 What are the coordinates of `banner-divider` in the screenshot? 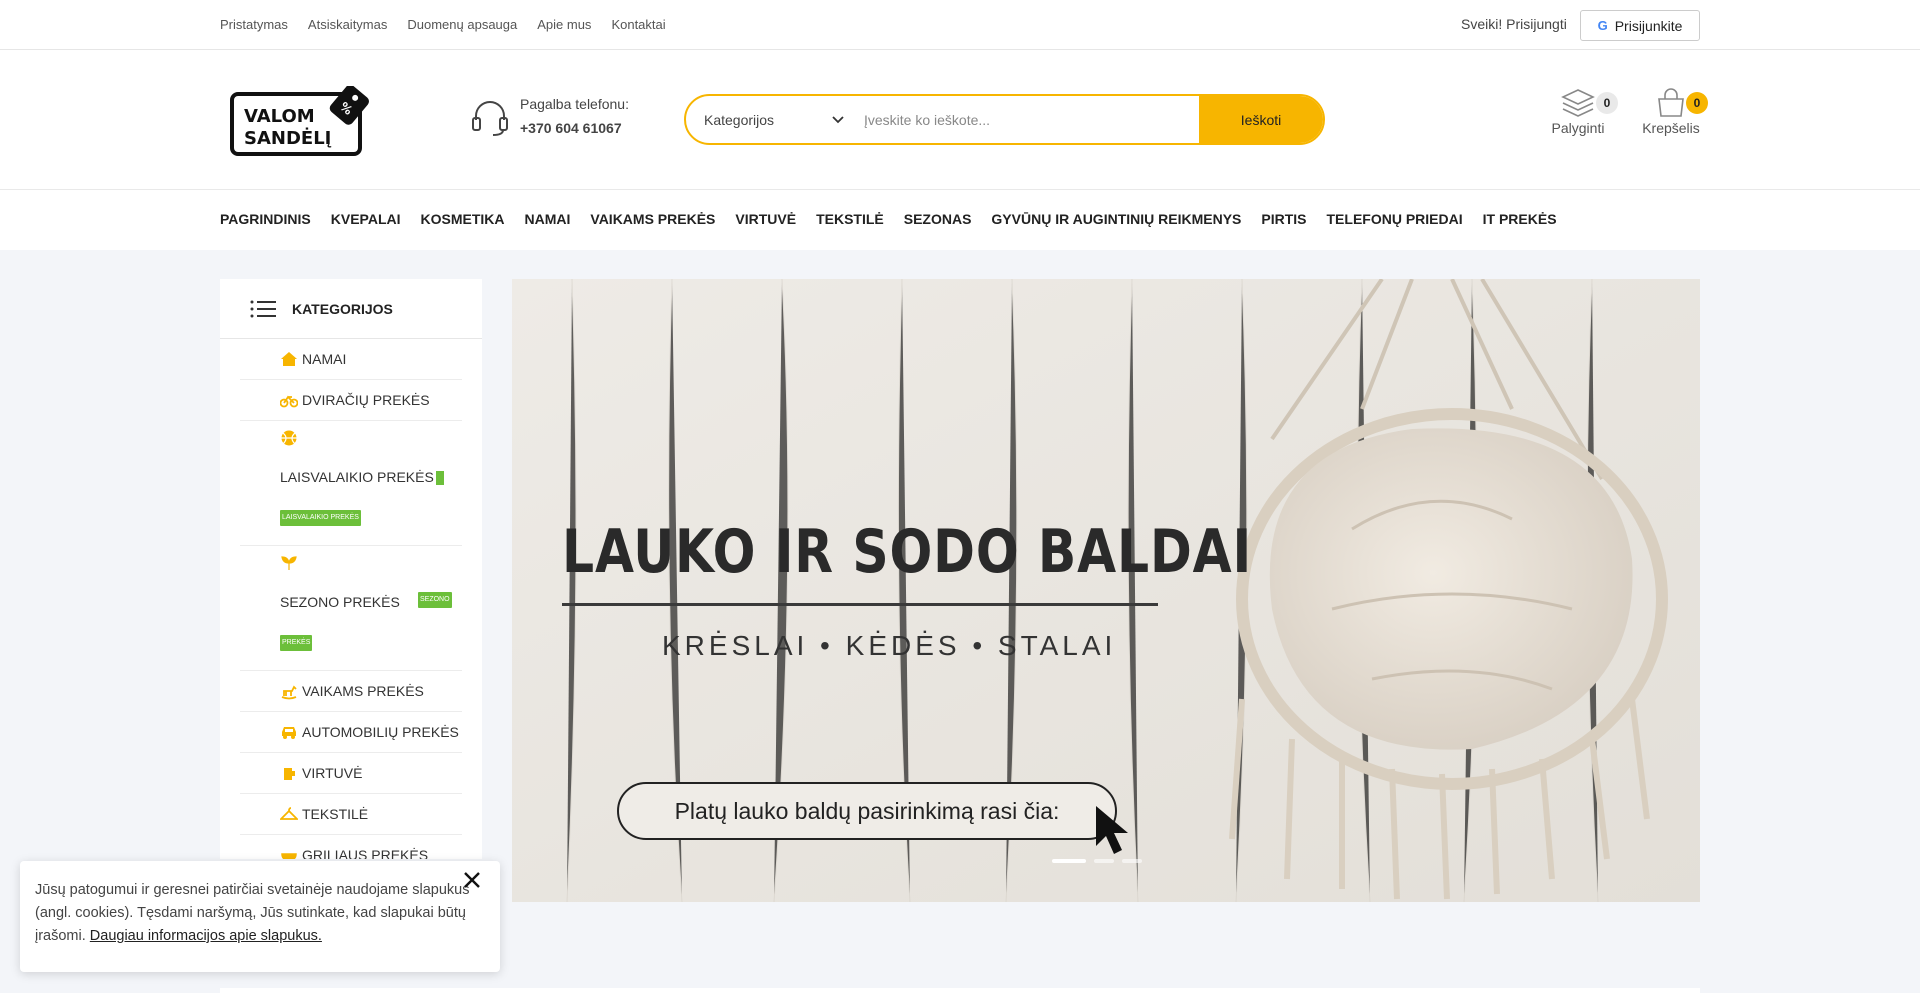 It's located at (860, 604).